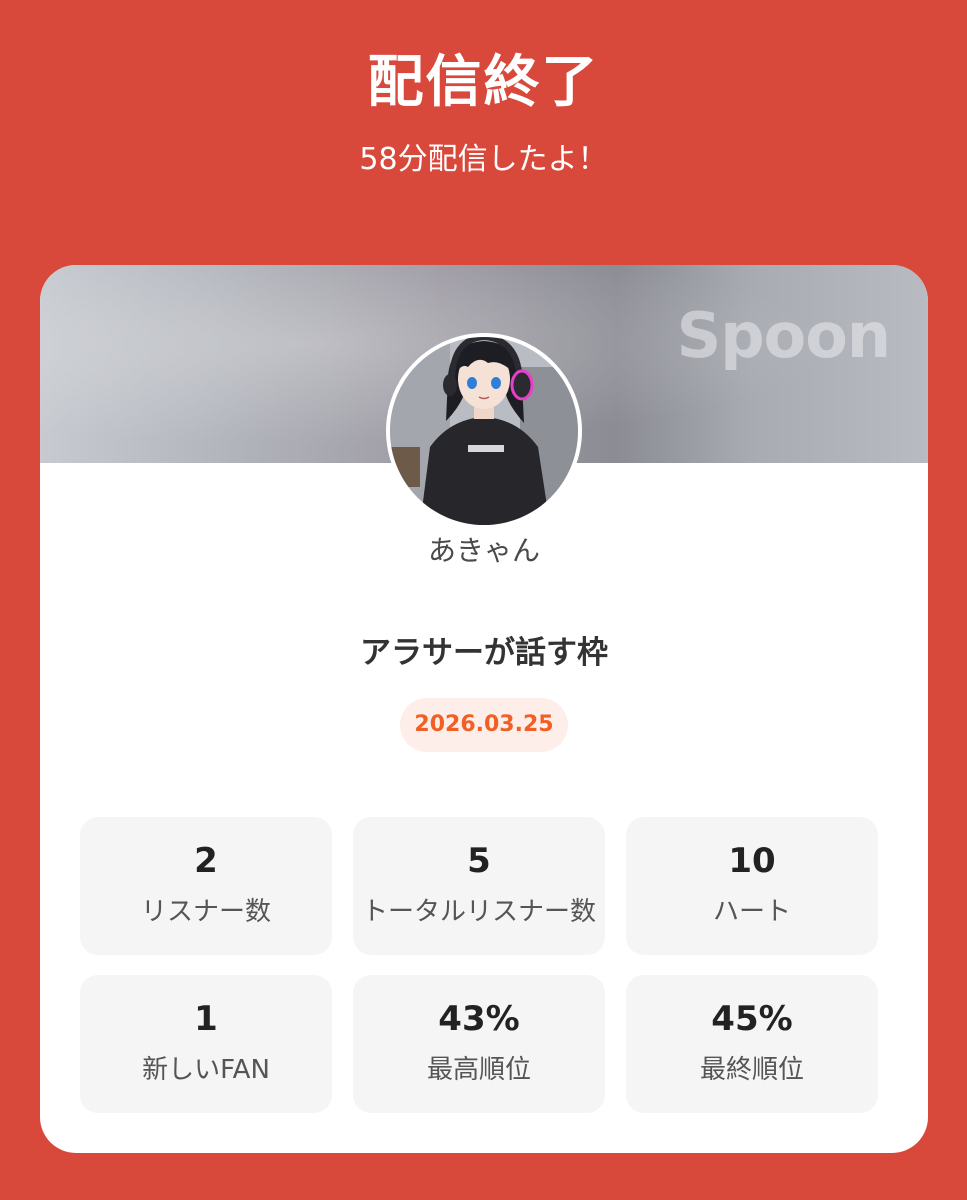 This screenshot has width=967, height=1200. I want to click on stat-value: 2, so click(206, 861).